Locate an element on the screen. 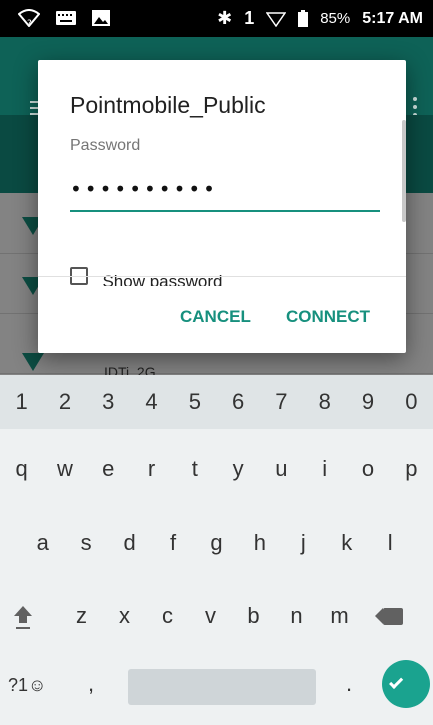 The image size is (433, 725). letter-row-2: a s d f g h j k l is located at coordinates (216, 543).